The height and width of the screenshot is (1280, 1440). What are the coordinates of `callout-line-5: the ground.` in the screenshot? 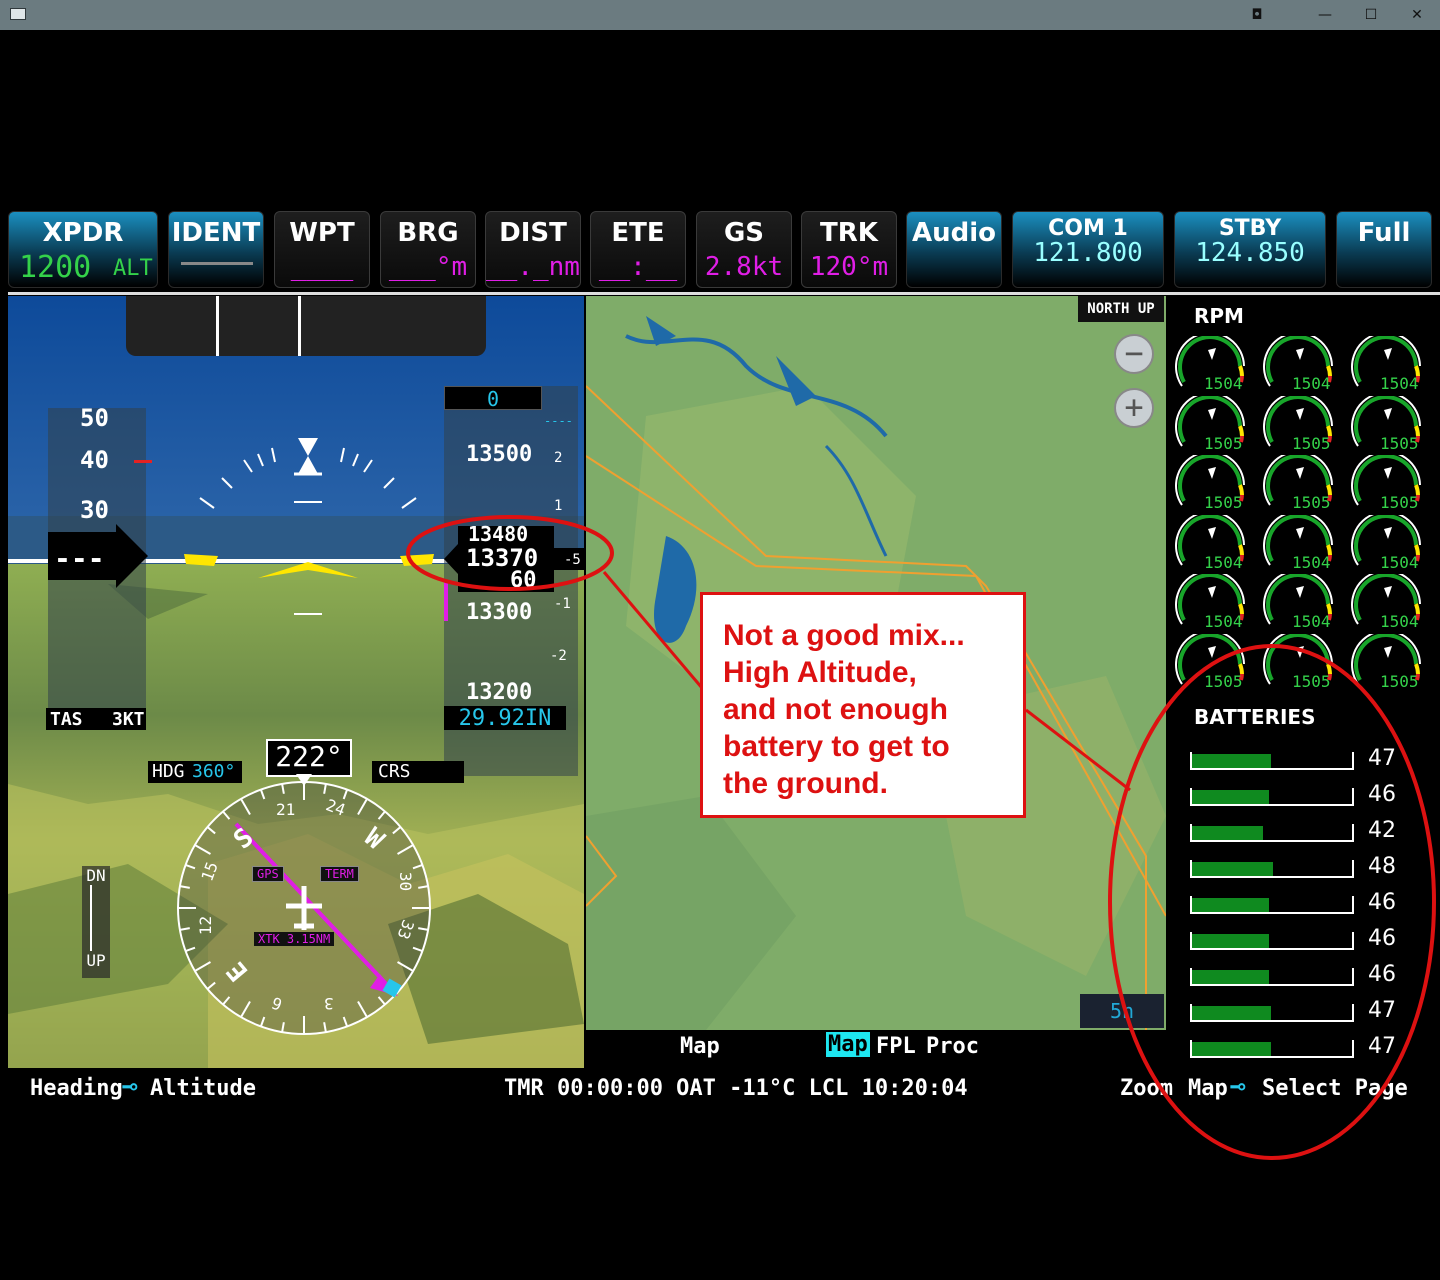 It's located at (805, 783).